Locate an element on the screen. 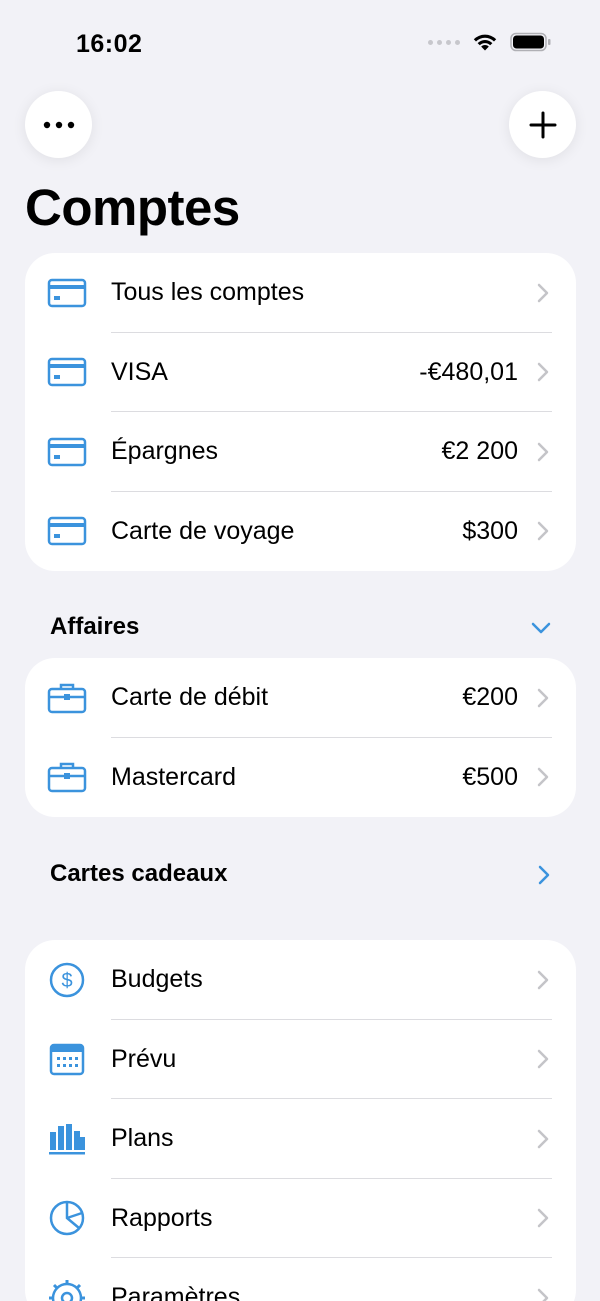 This screenshot has height=1301, width=600. tool-label: Plans is located at coordinates (142, 1138).